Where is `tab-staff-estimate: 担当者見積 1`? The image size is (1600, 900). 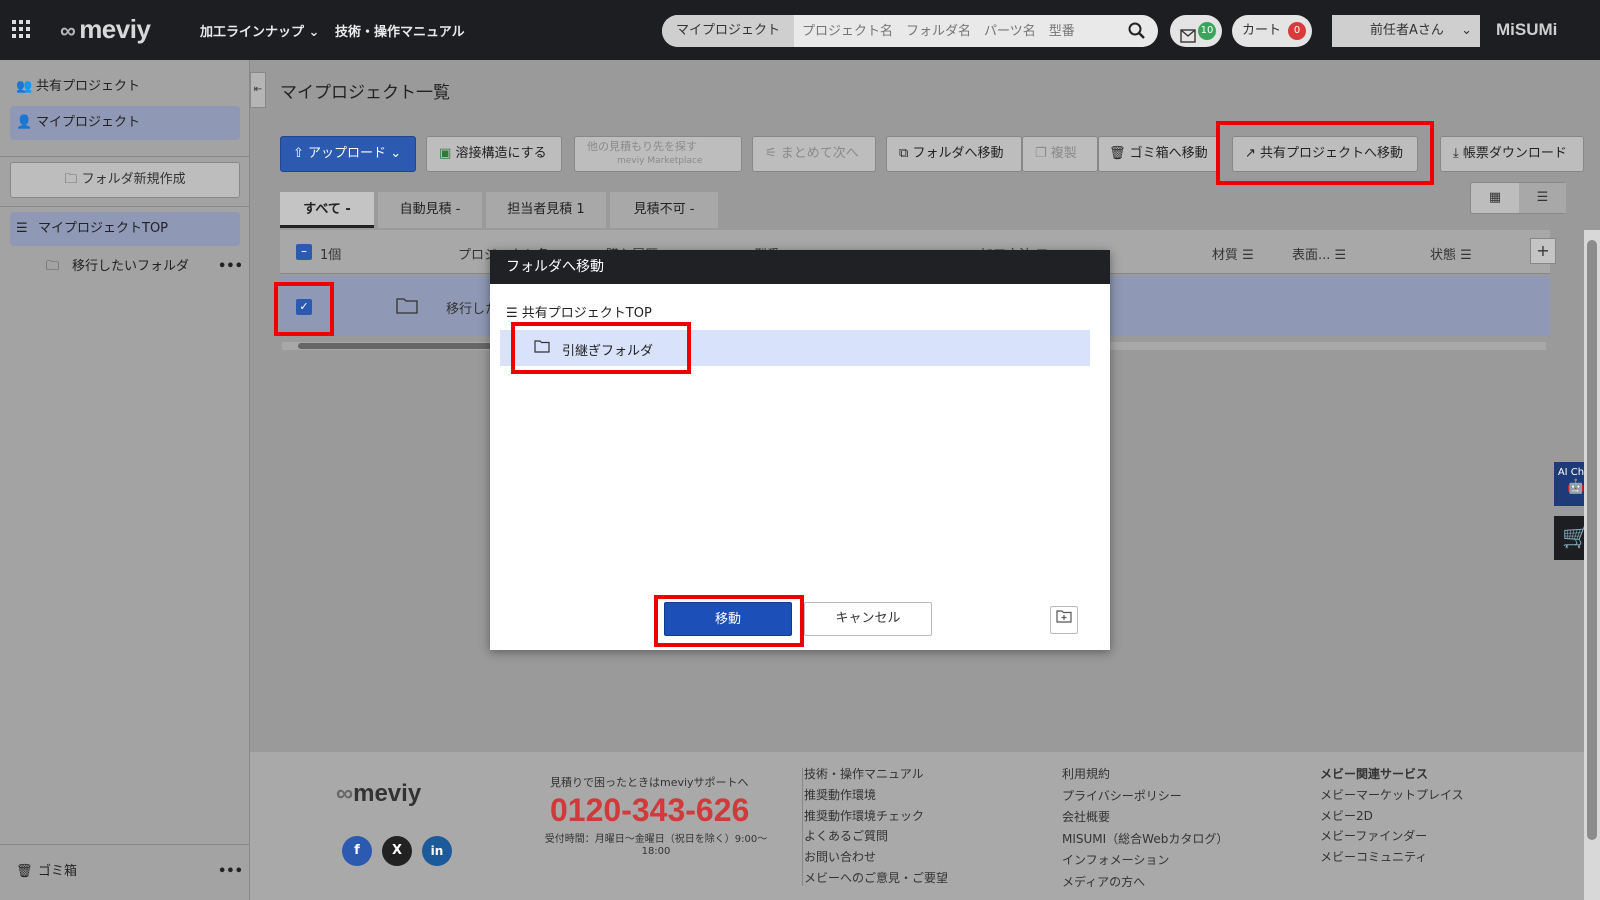 tab-staff-estimate: 担当者見積 1 is located at coordinates (546, 210).